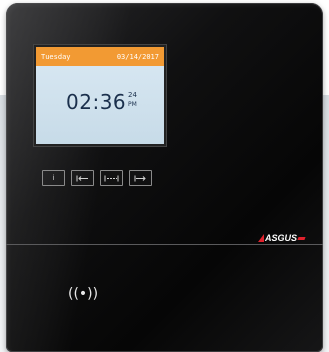 This screenshot has width=329, height=352. I want to click on seconds-readout: 24, so click(132, 95).